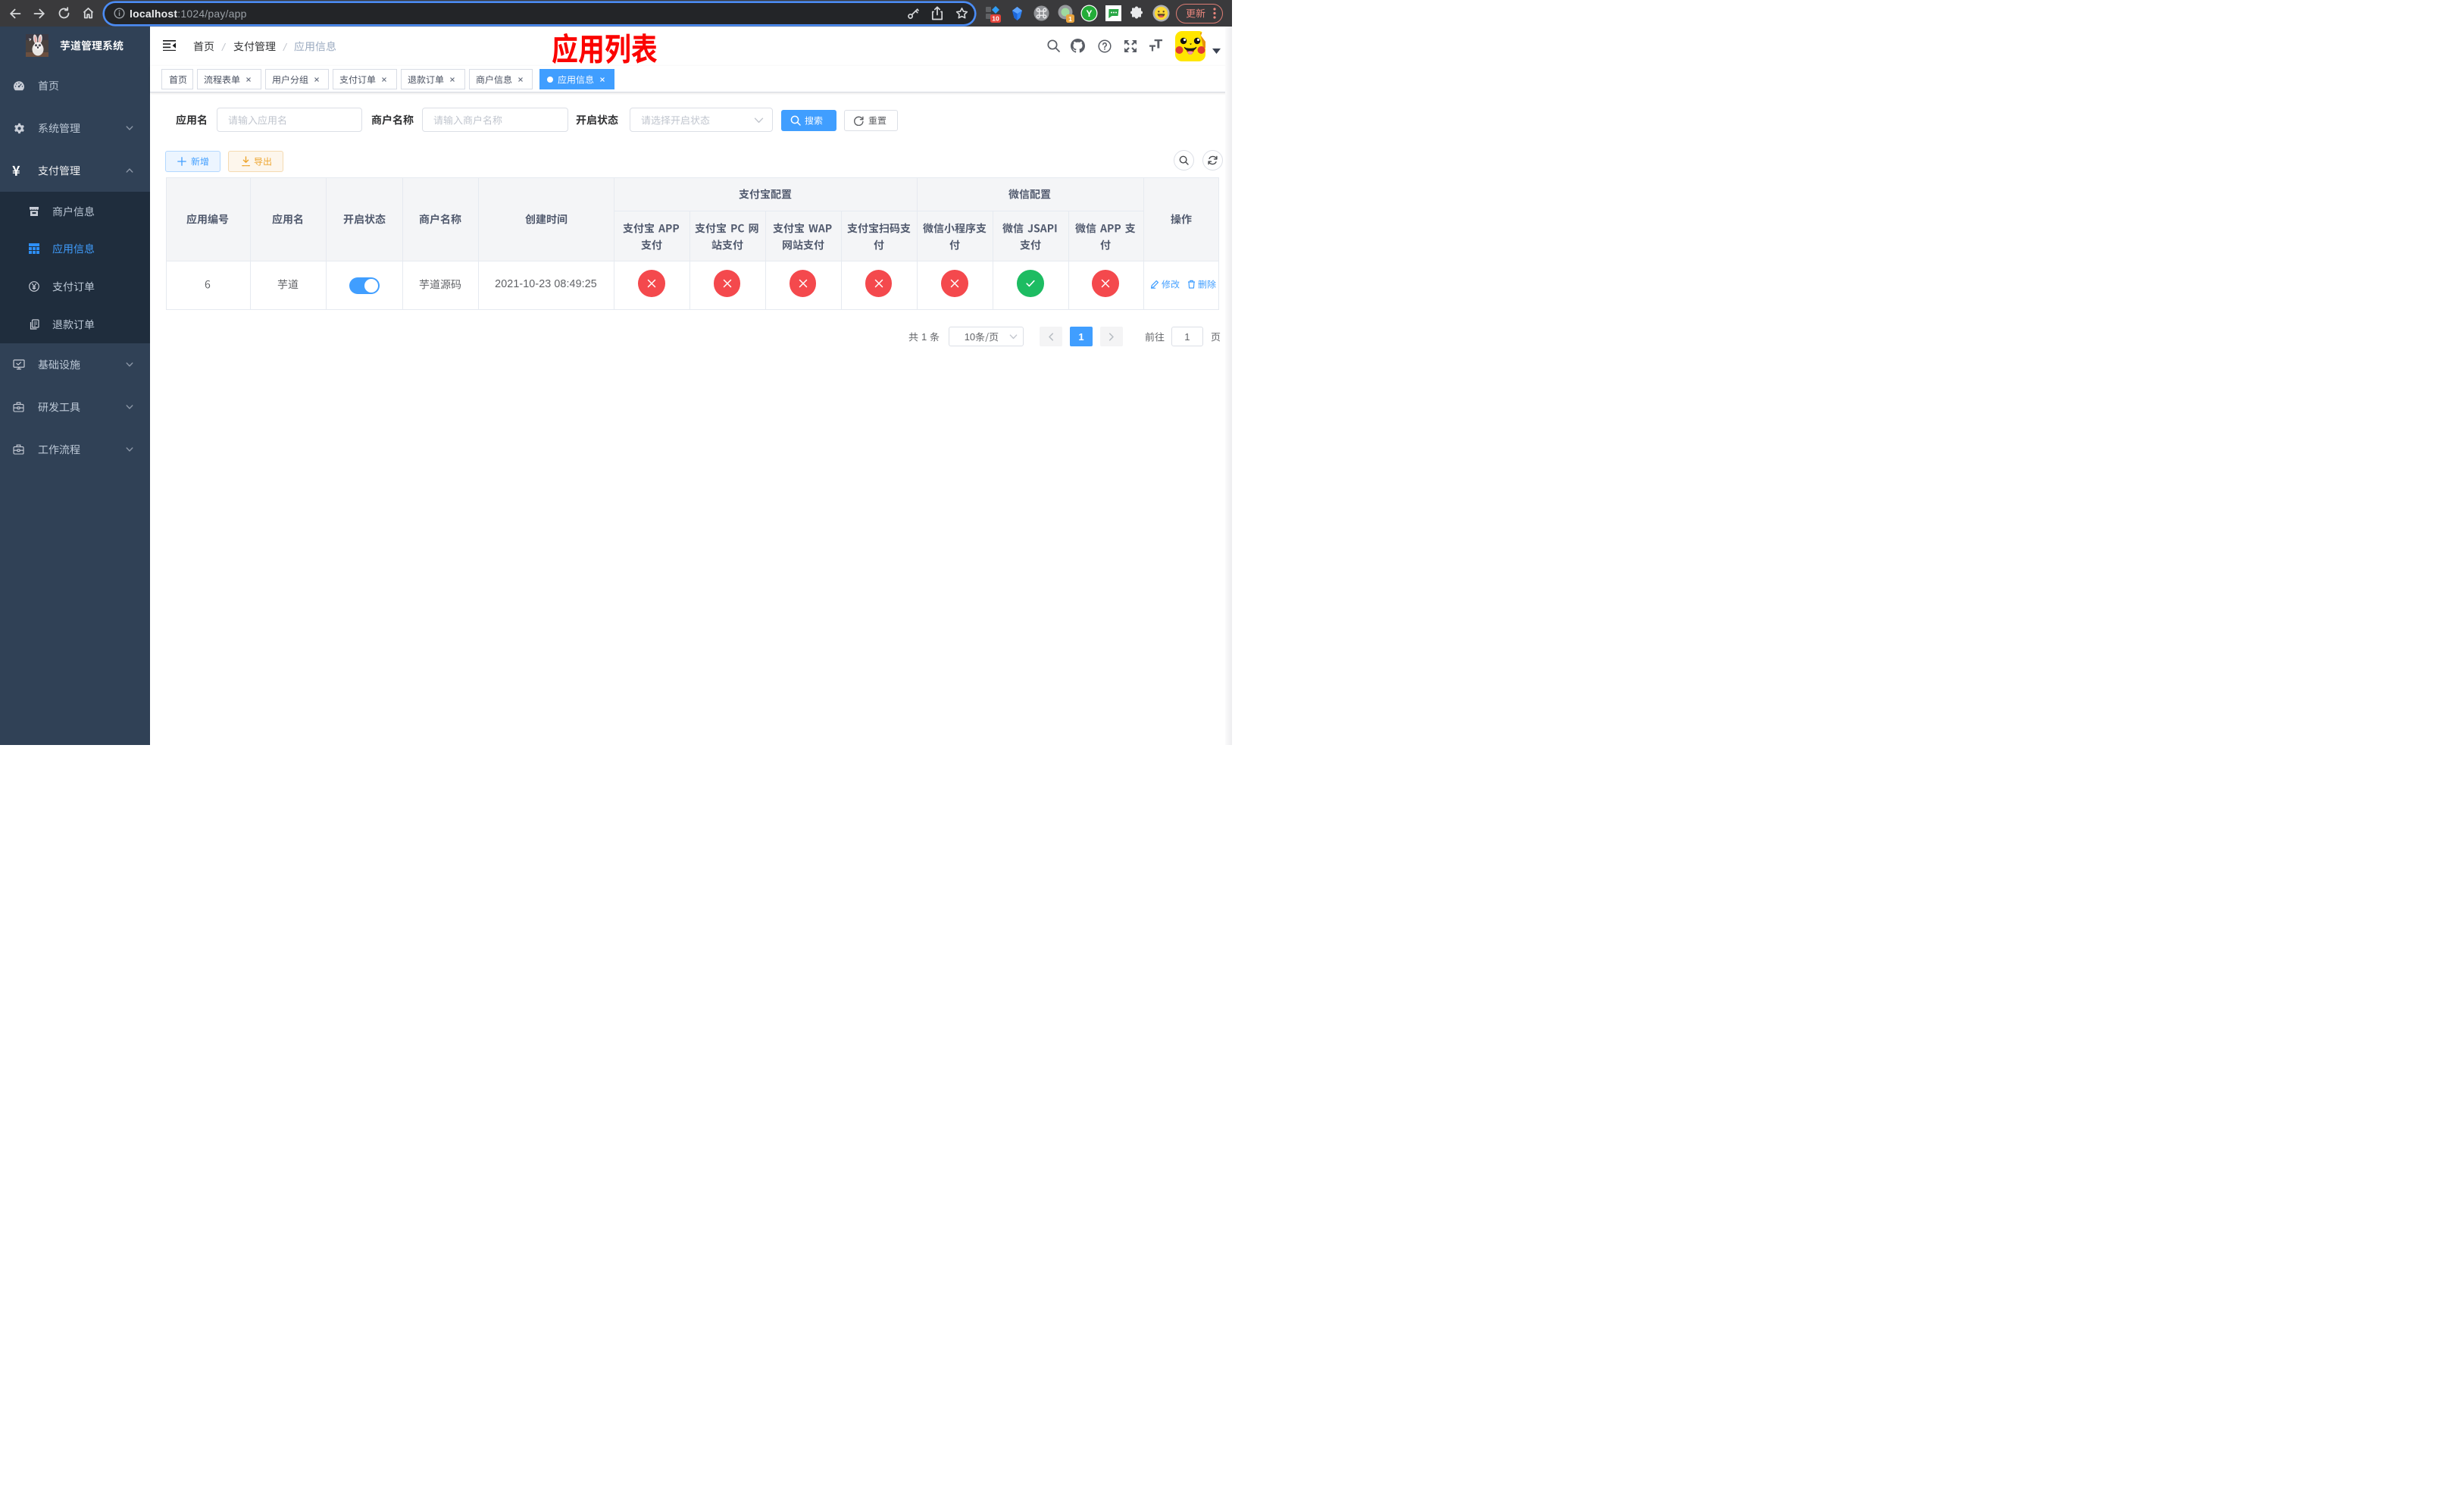  I want to click on svg-text: 1, so click(1070, 19).